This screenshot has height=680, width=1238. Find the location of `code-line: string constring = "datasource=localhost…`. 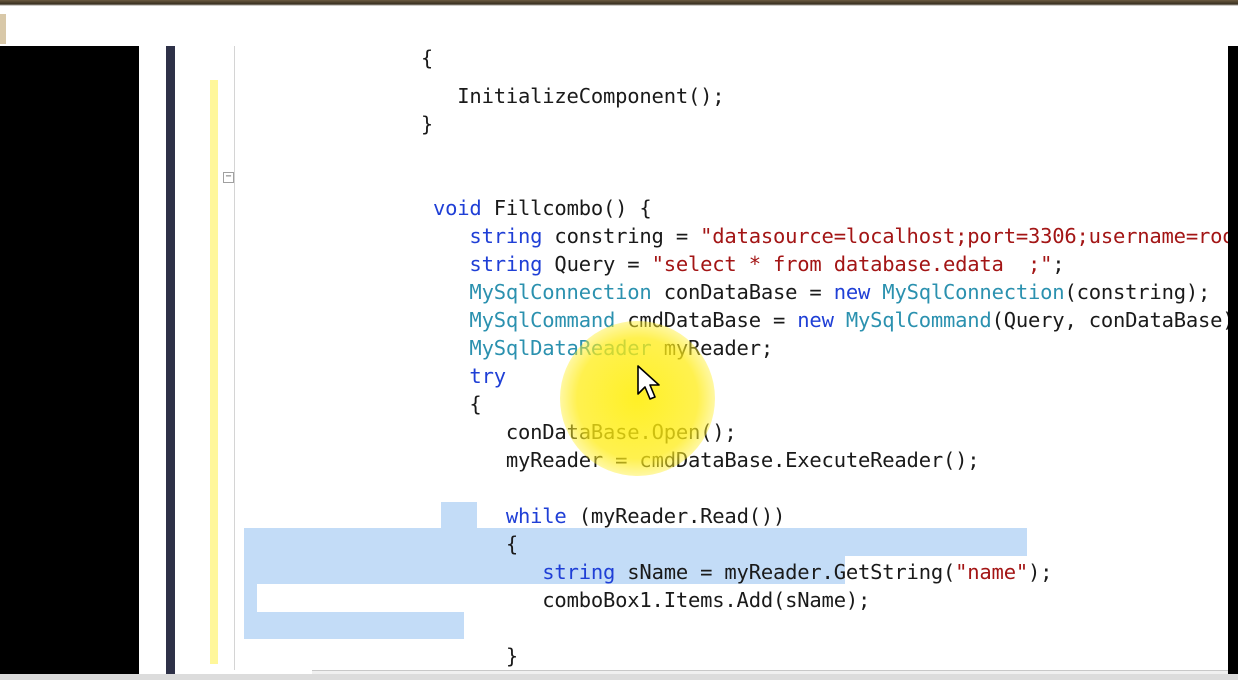

code-line: string constring = "datasource=localhost… is located at coordinates (788, 236).